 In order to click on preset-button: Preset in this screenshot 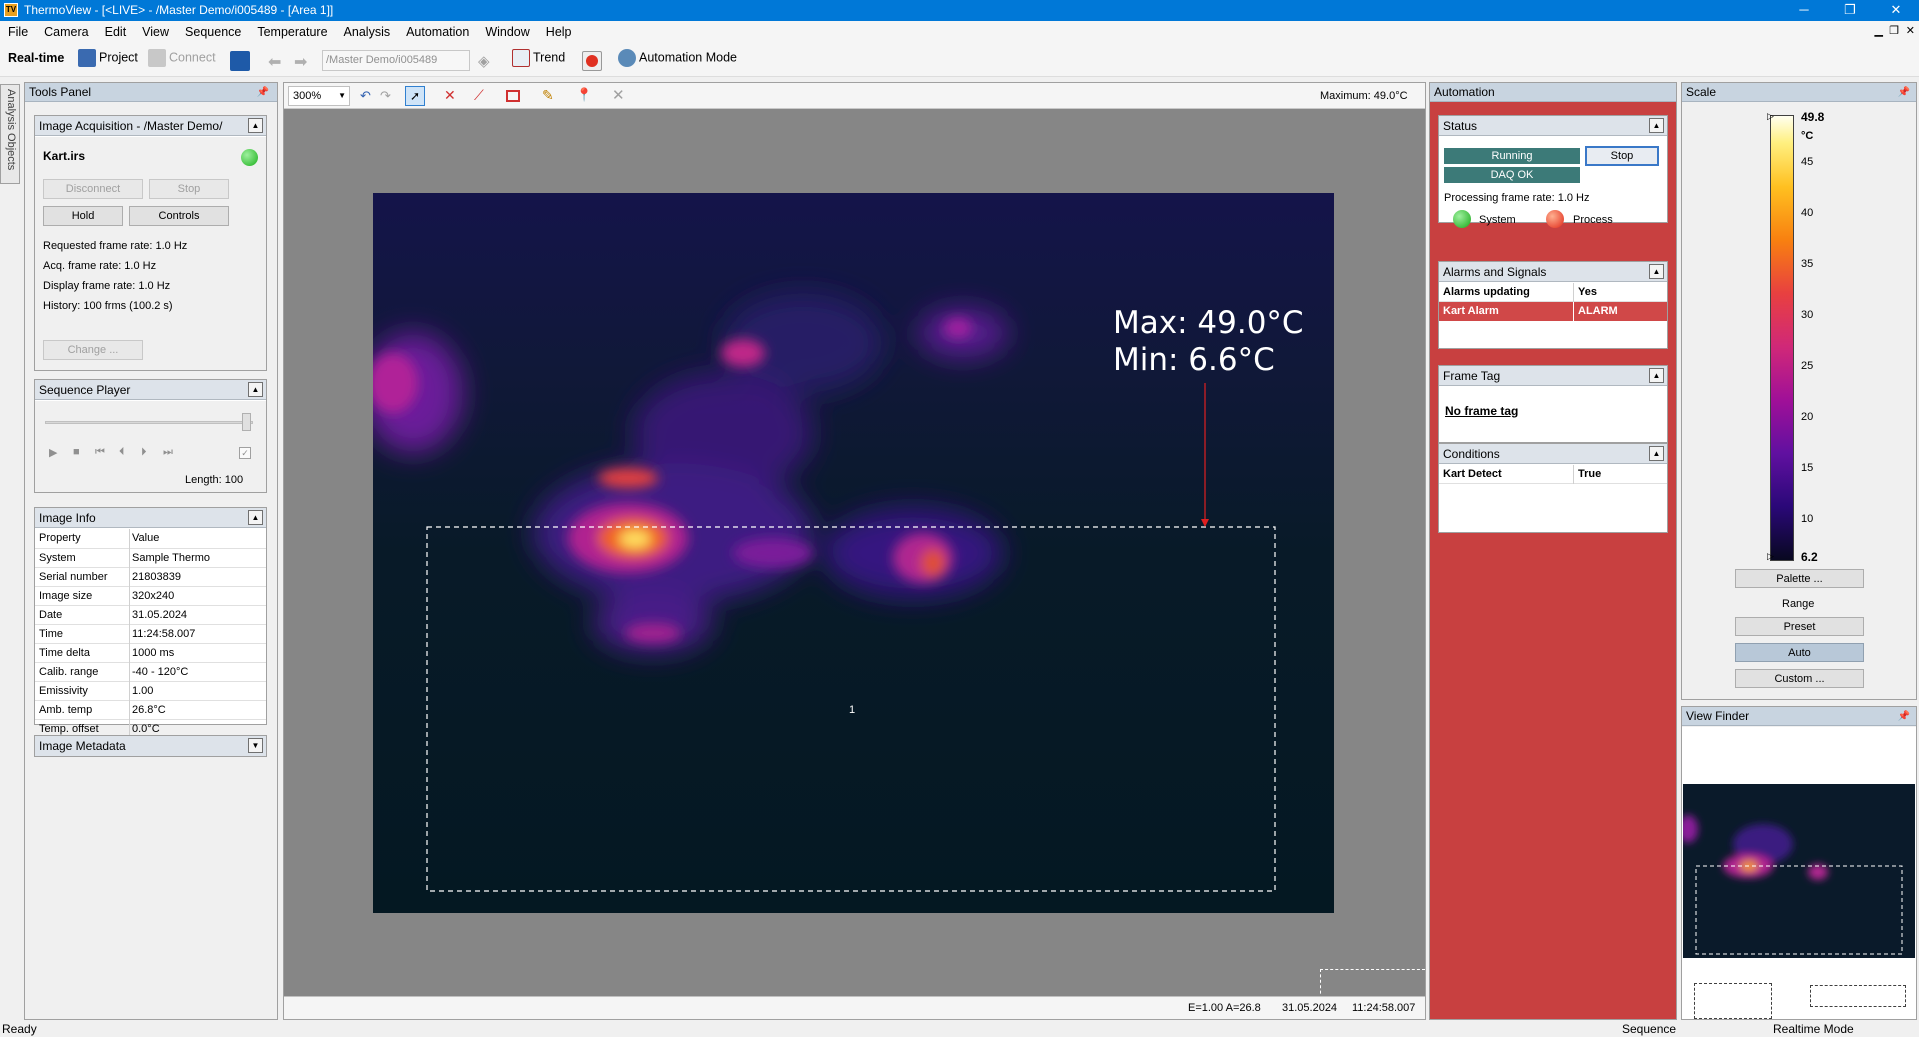, I will do `click(1799, 626)`.